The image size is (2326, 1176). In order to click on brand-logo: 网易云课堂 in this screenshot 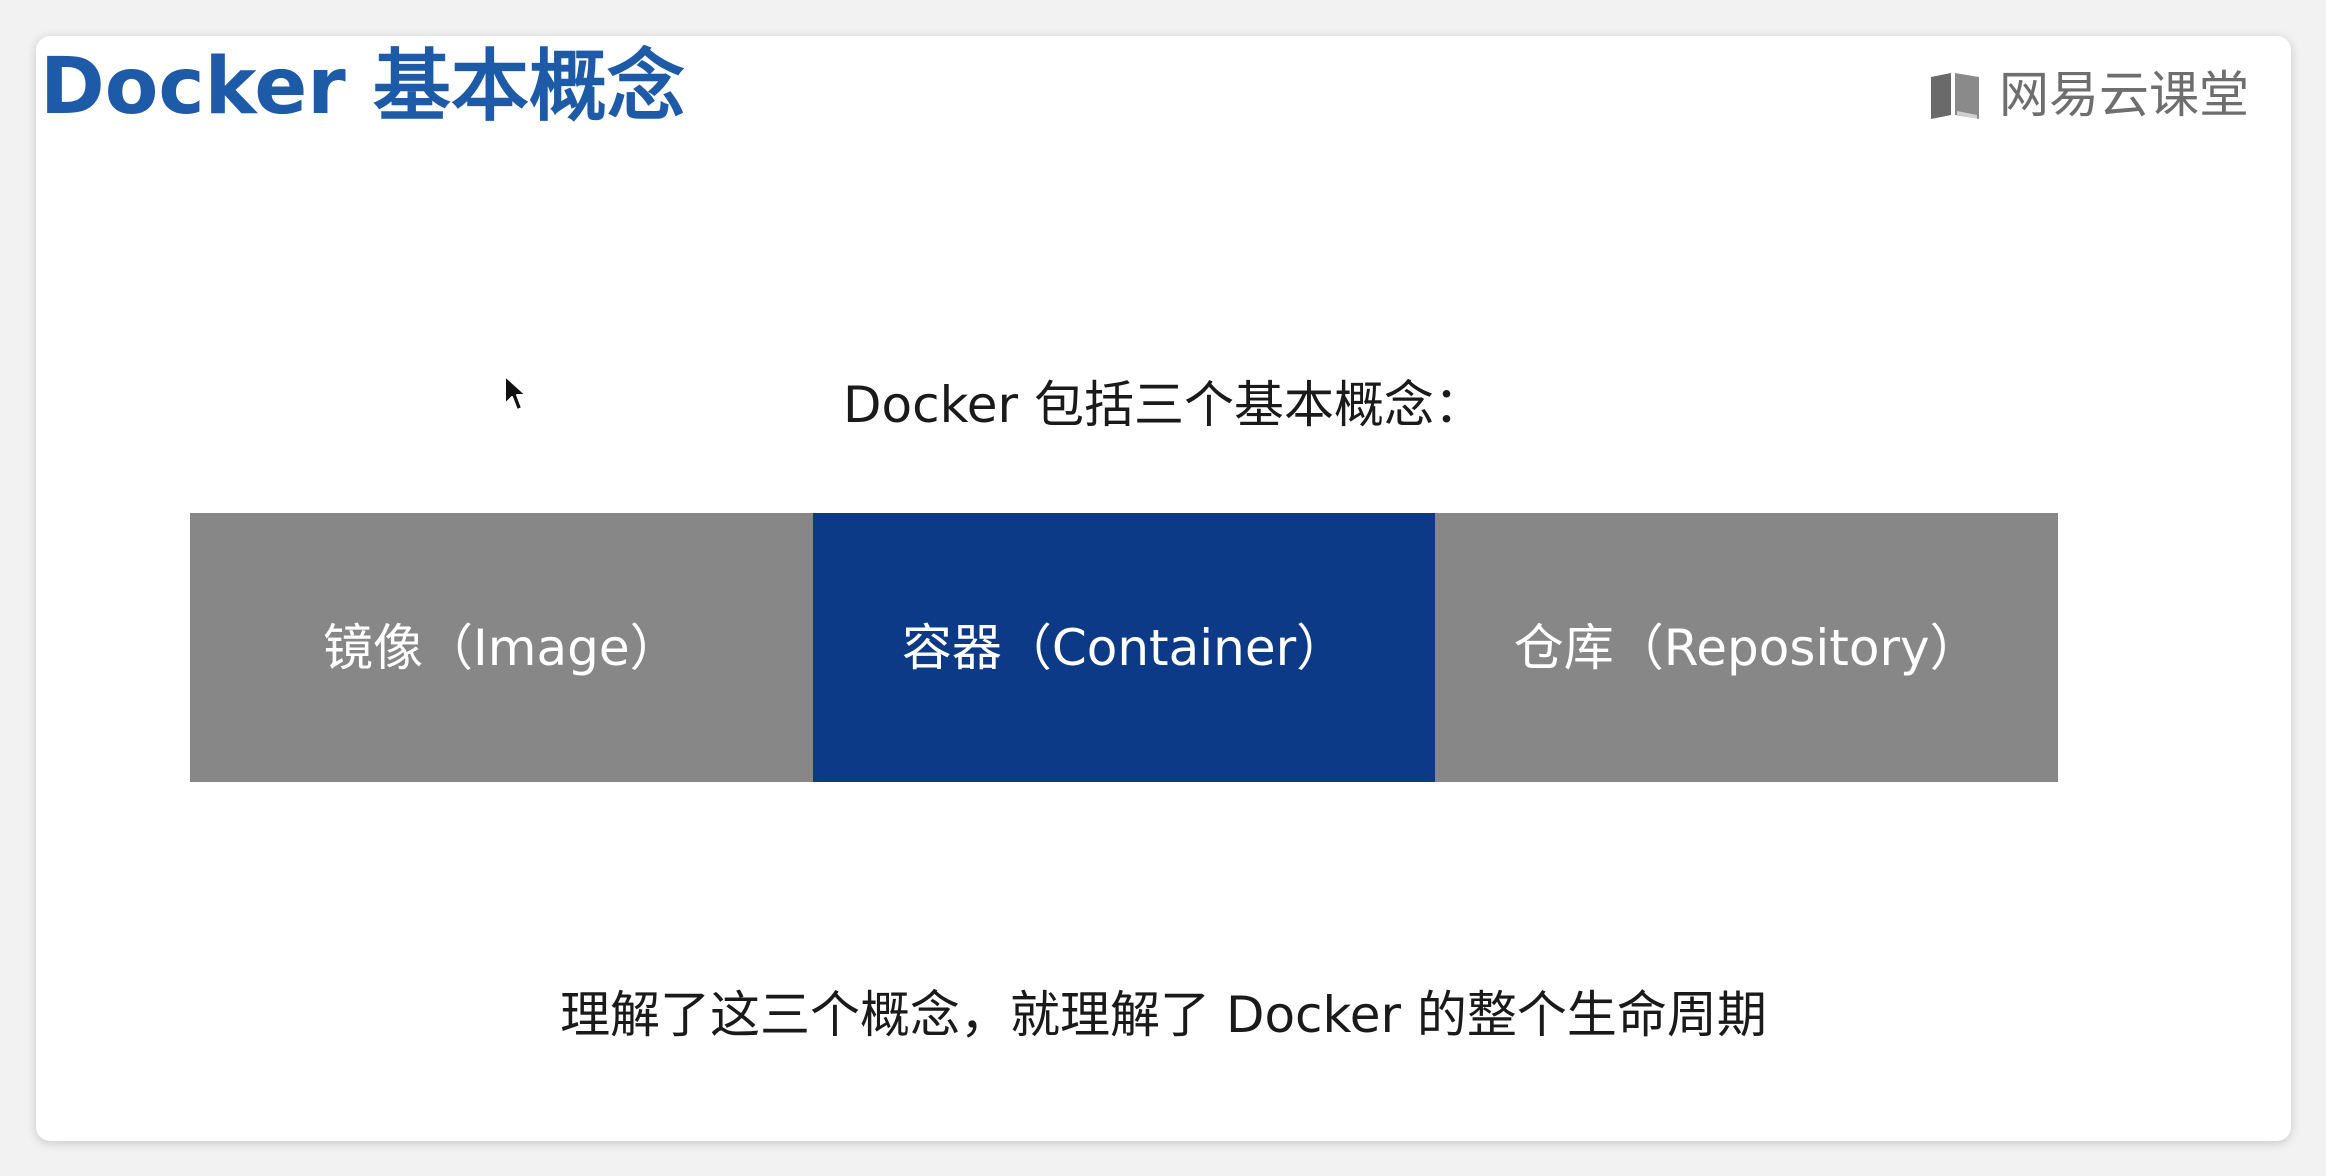, I will do `click(2088, 95)`.